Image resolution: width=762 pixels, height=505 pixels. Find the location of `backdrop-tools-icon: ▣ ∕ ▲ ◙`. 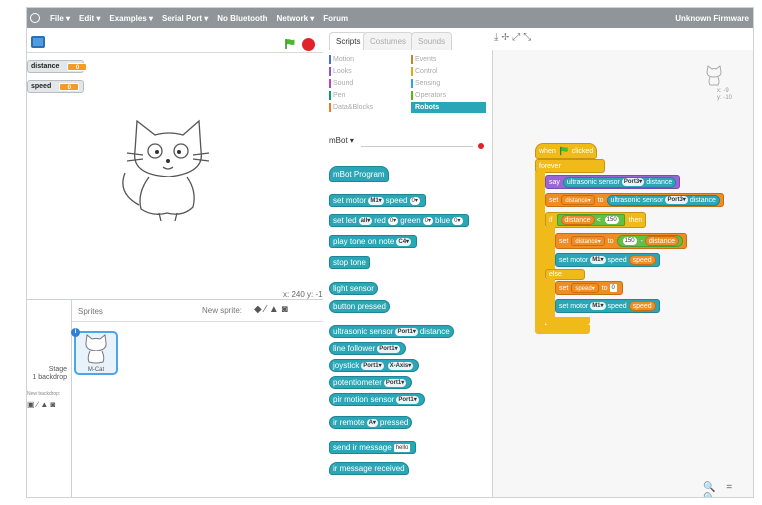

backdrop-tools-icon: ▣ ∕ ▲ ◙ is located at coordinates (41, 404).